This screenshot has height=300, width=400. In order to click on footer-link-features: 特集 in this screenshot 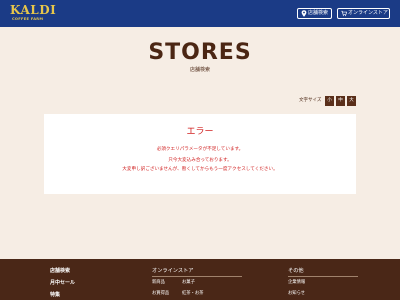, I will do `click(62, 295)`.